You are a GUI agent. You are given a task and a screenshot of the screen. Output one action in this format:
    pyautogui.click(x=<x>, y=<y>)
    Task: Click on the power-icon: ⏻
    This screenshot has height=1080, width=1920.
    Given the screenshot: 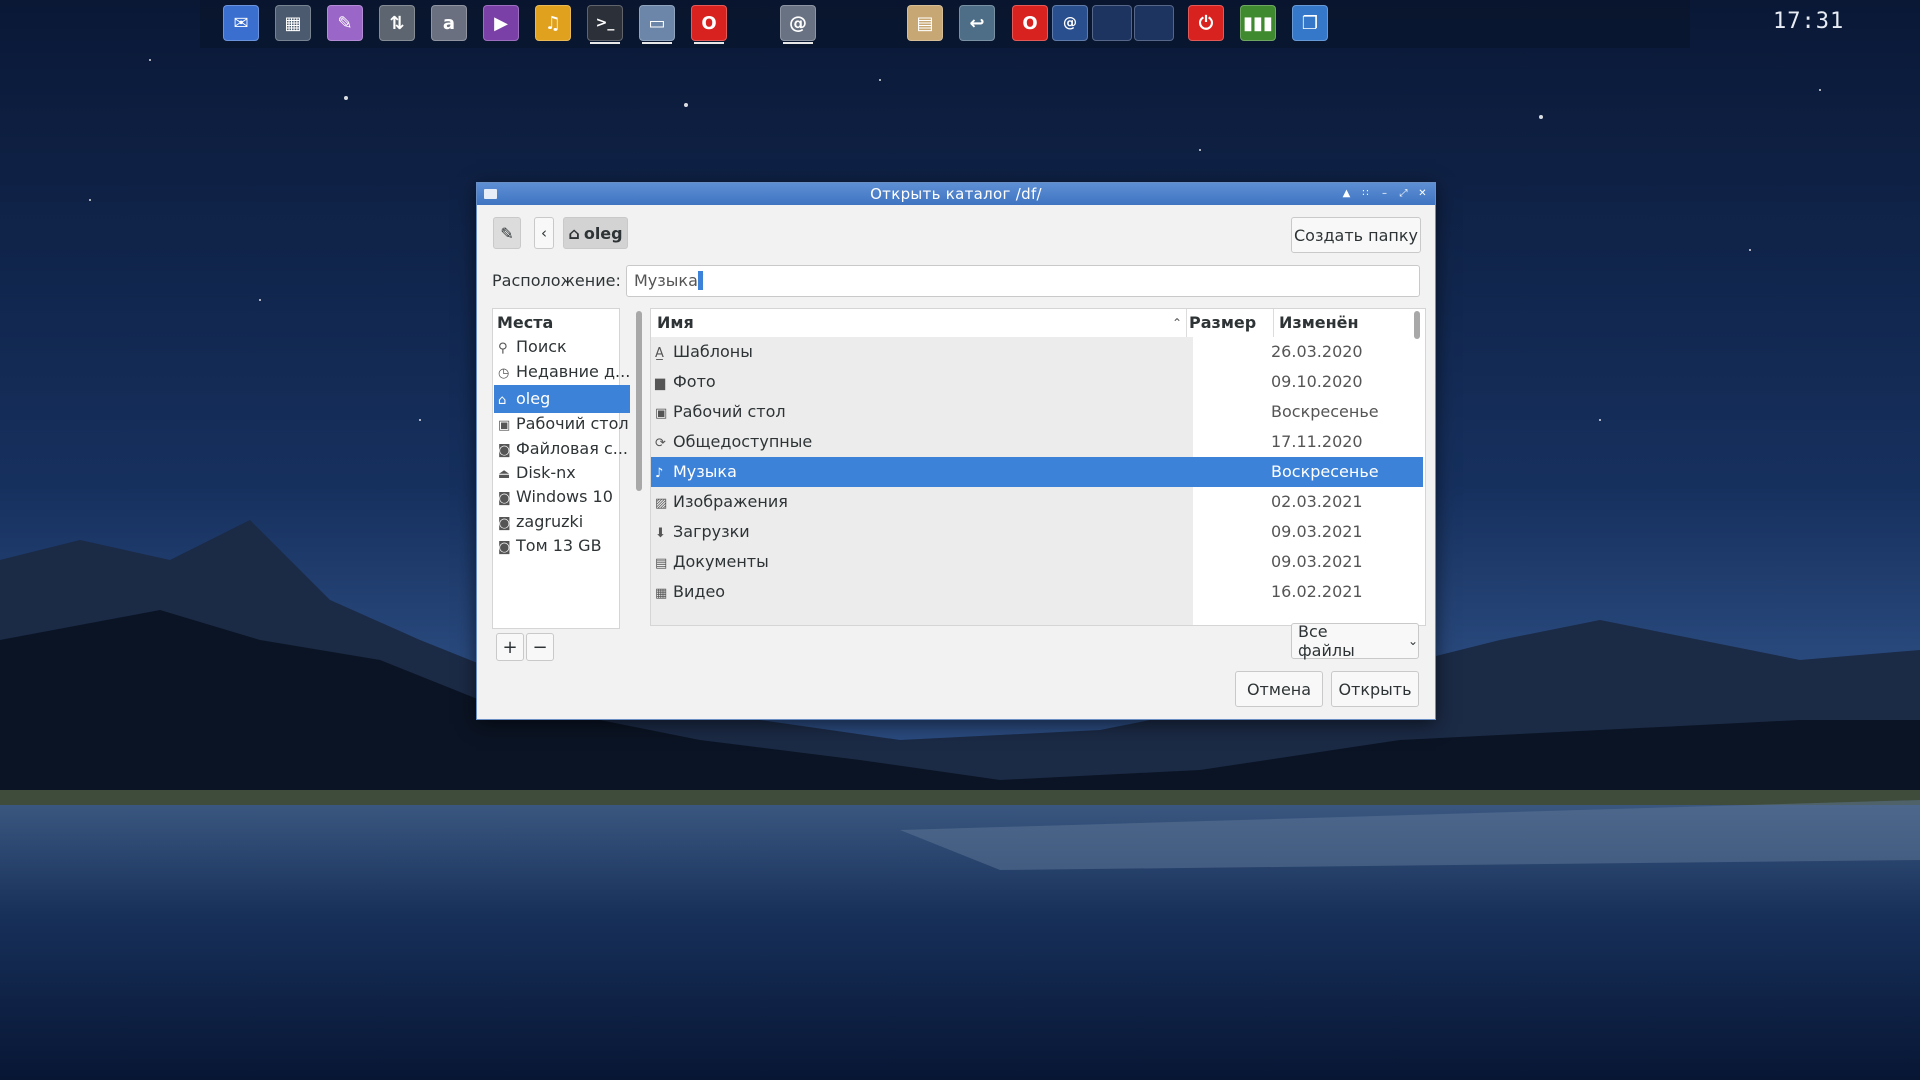 What is the action you would take?
    pyautogui.click(x=1206, y=23)
    